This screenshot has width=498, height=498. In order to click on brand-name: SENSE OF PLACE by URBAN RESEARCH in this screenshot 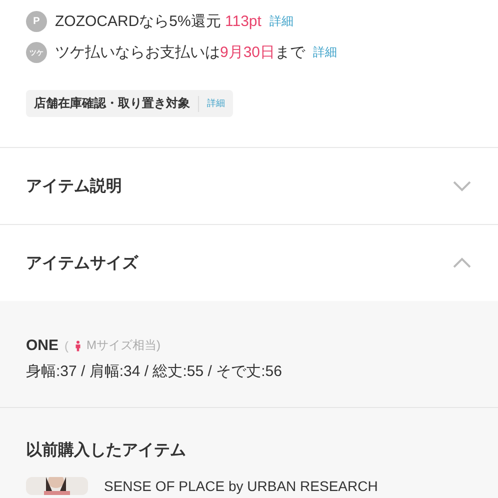, I will do `click(241, 486)`.